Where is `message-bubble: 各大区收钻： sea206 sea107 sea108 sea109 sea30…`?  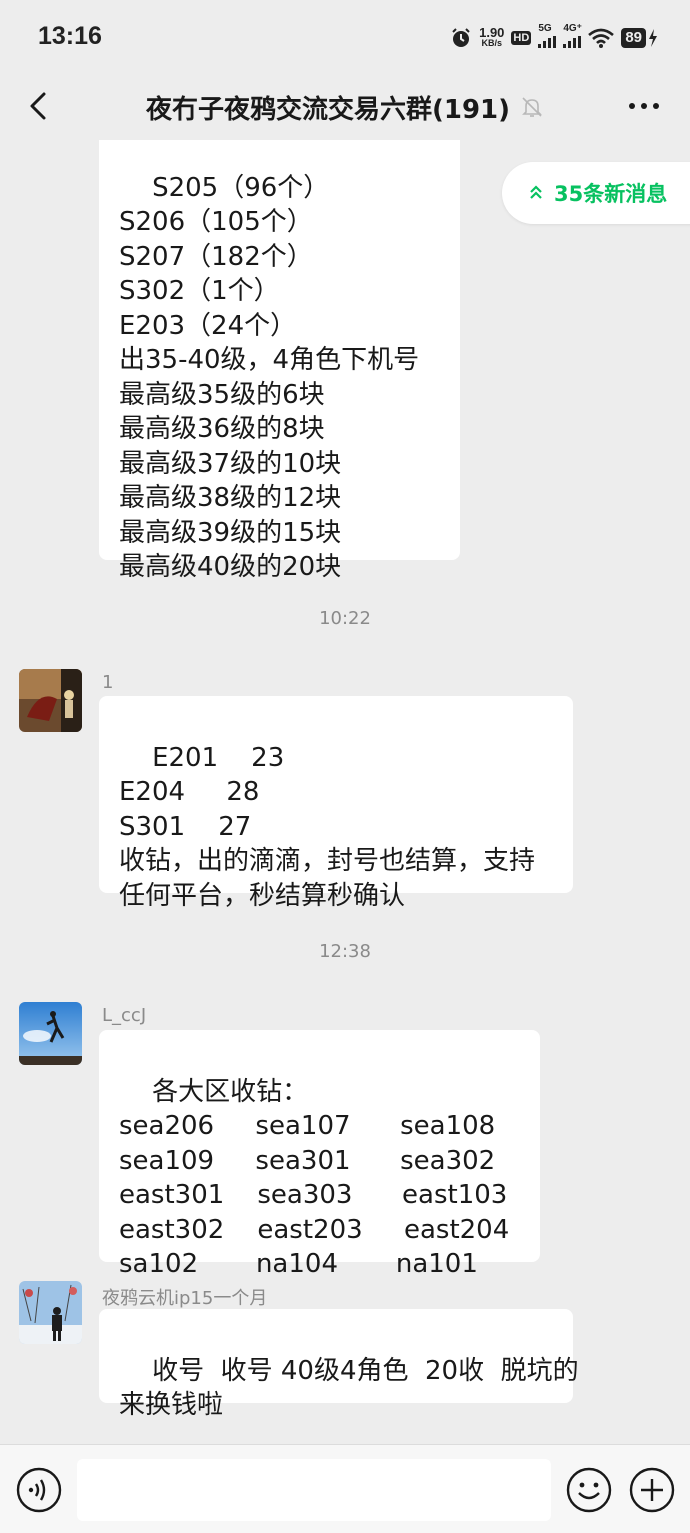
message-bubble: 各大区收钻： sea206 sea107 sea108 sea109 sea30… is located at coordinates (319, 1154).